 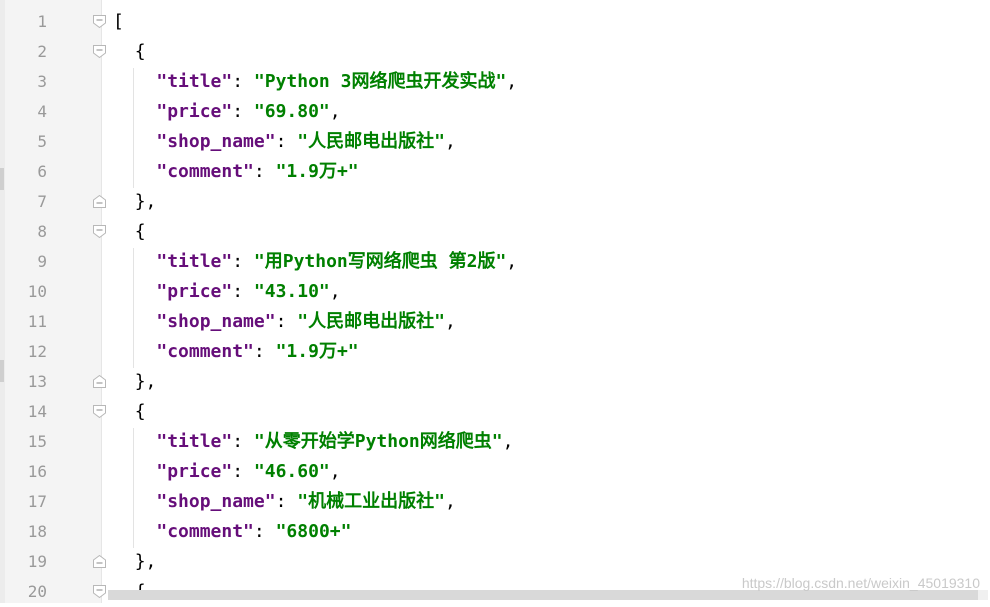 I want to click on code-line: 3 "title": "Python 3网络爬虫开发实战",, so click(x=495, y=82).